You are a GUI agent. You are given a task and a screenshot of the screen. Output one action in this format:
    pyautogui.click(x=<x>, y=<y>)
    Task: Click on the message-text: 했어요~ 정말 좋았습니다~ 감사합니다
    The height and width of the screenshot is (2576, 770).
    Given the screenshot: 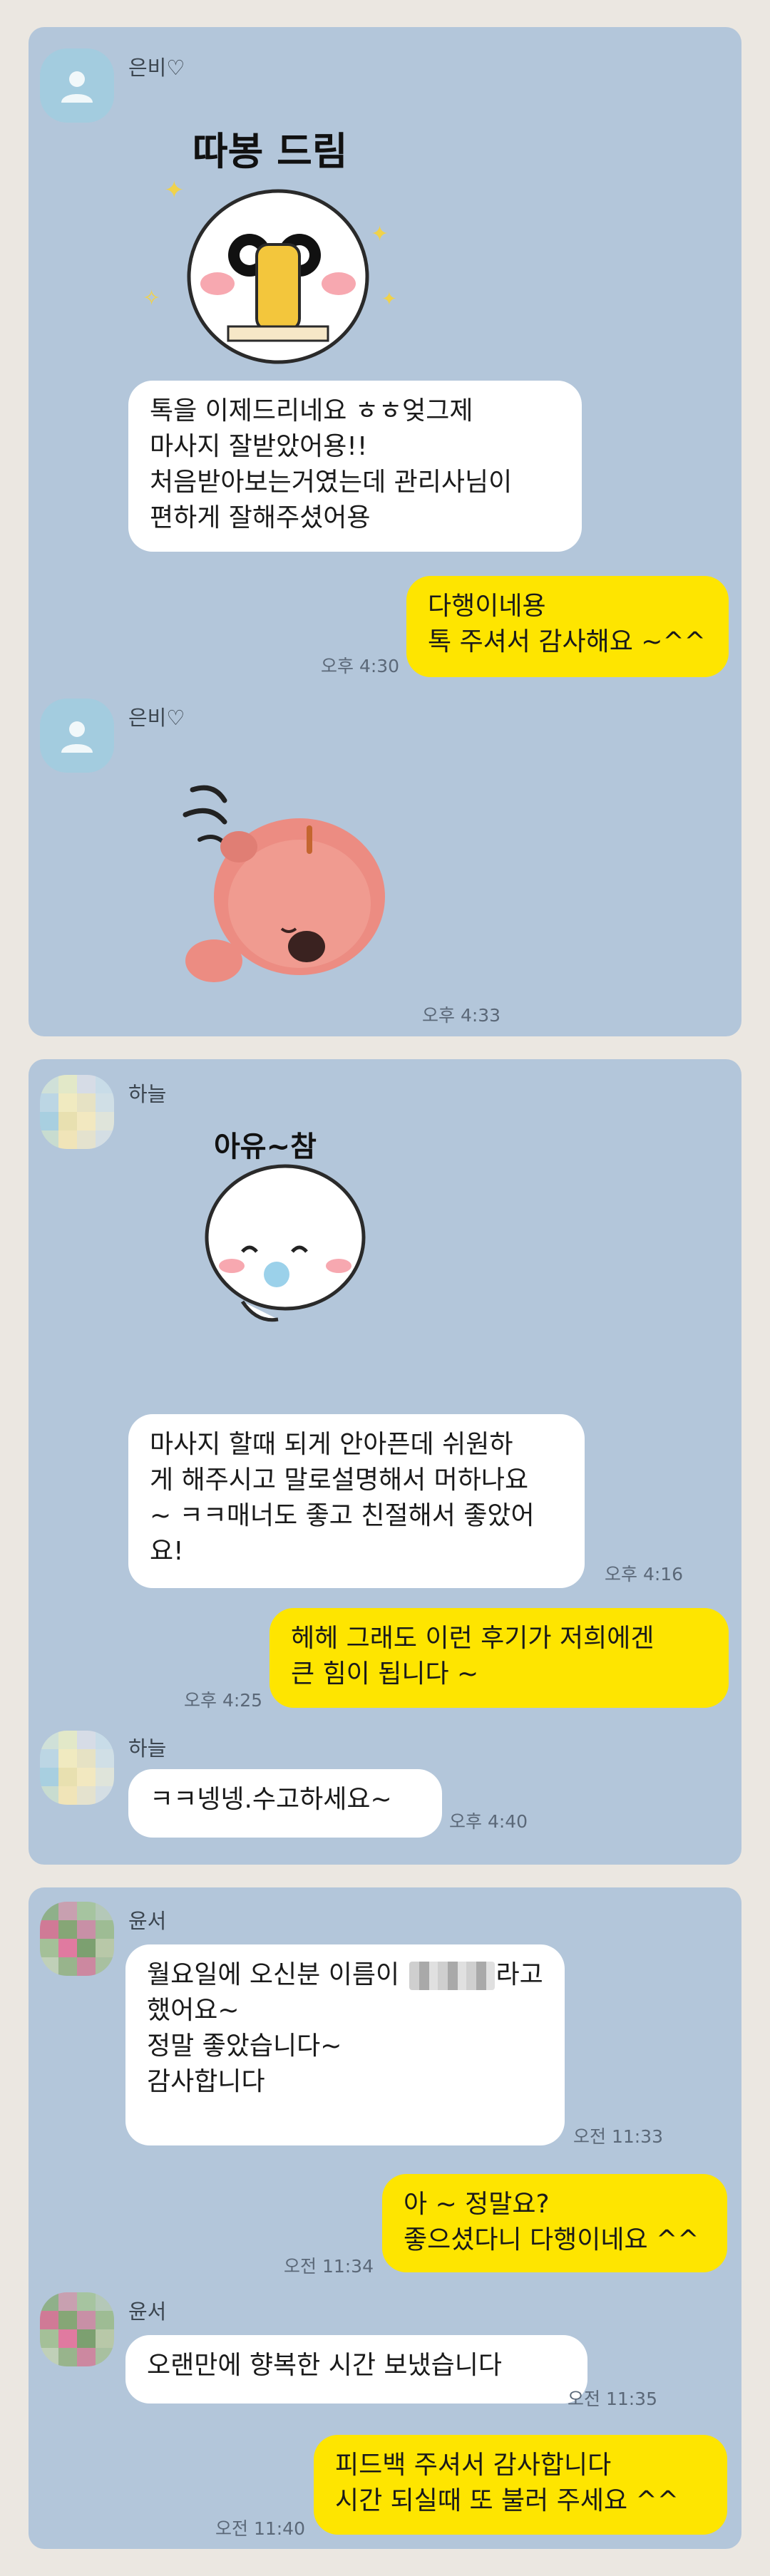 What is the action you would take?
    pyautogui.click(x=244, y=2046)
    